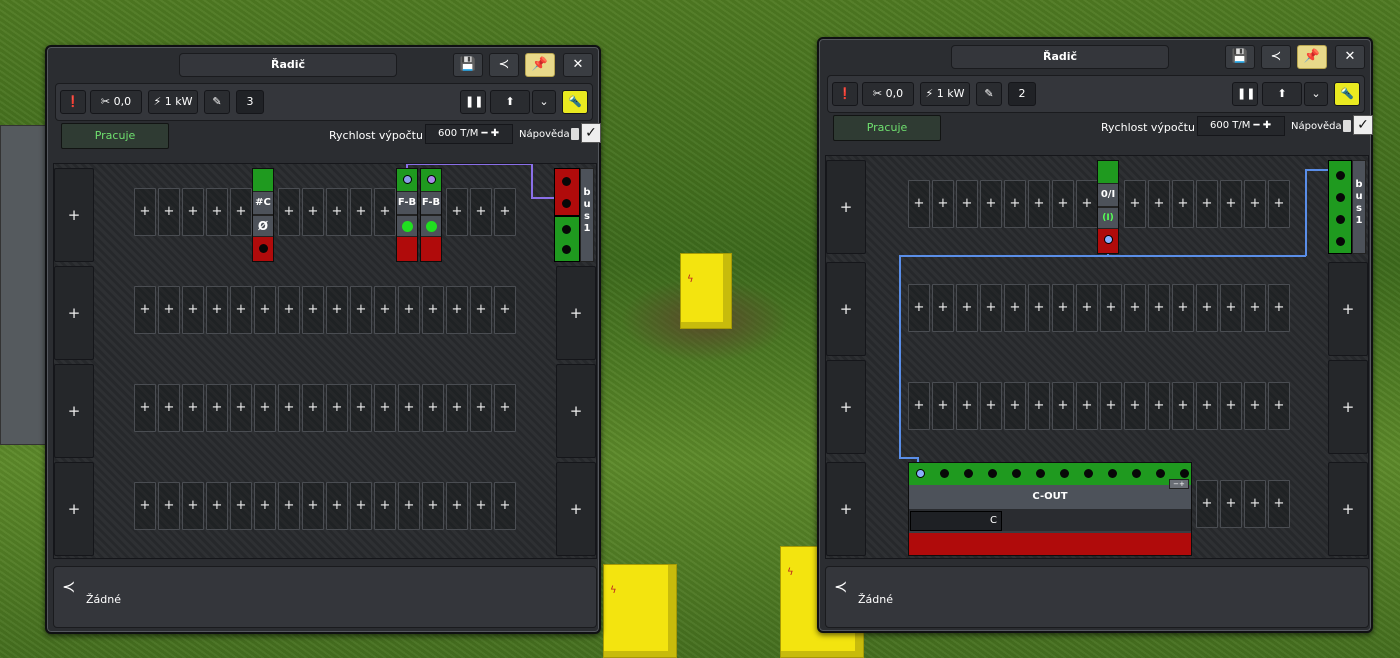 This screenshot has height=658, width=1400. I want to click on footer-share: ≺ Žádné, so click(1097, 597).